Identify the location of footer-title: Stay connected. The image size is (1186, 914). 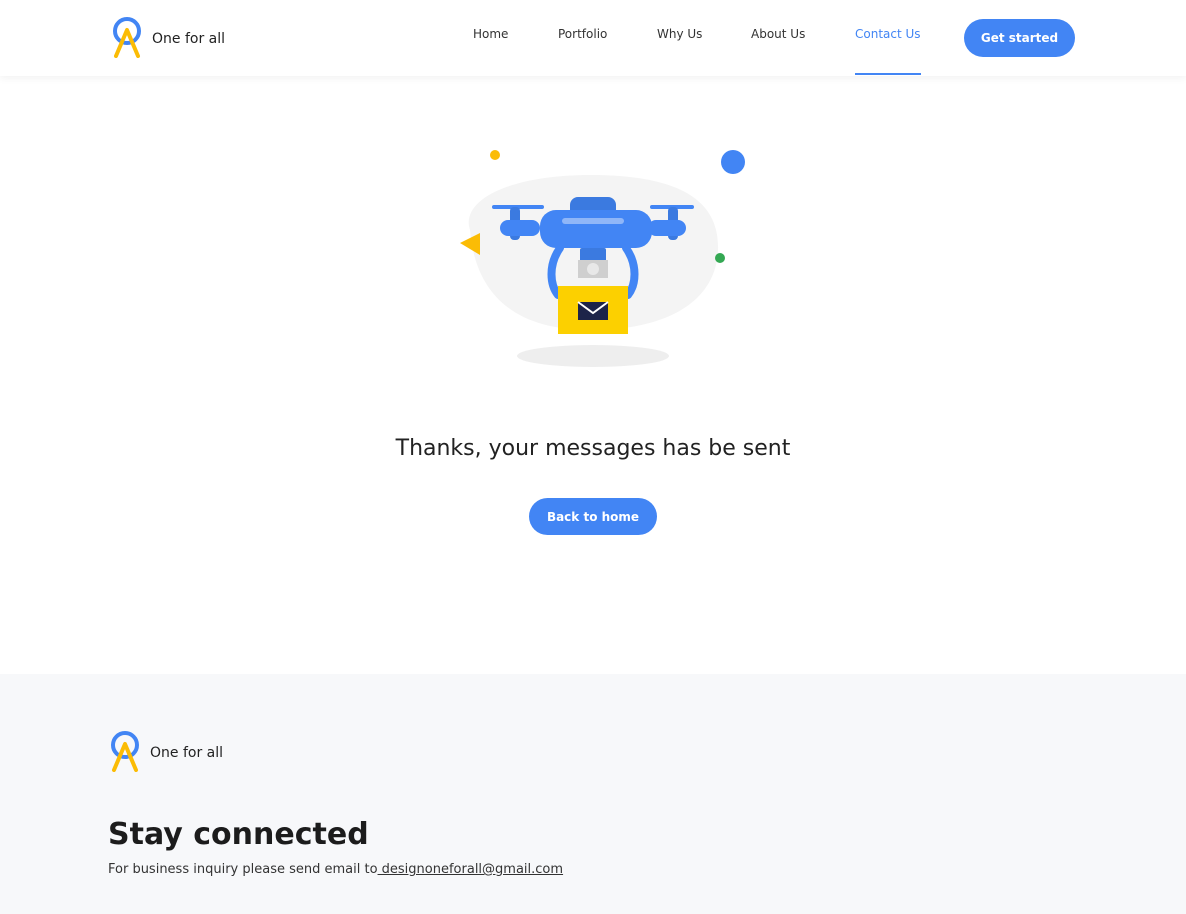
(238, 834).